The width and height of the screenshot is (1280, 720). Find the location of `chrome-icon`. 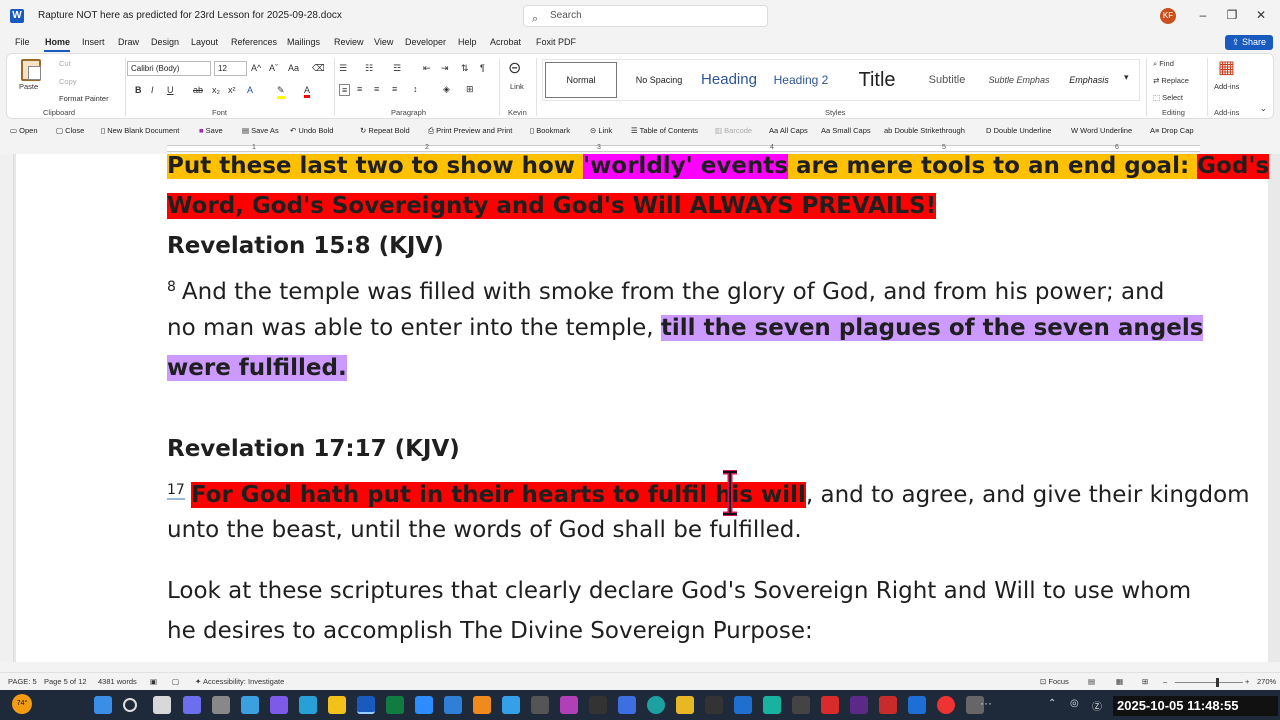

chrome-icon is located at coordinates (946, 705).